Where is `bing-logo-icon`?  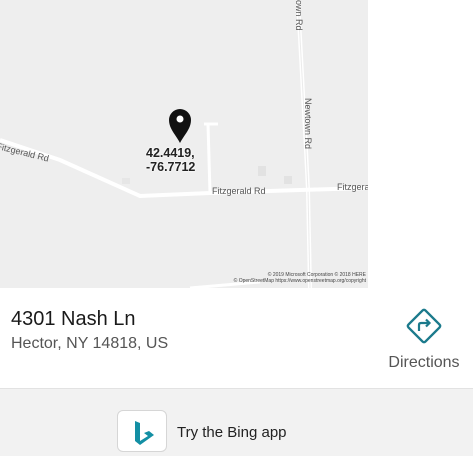 bing-logo-icon is located at coordinates (144, 433).